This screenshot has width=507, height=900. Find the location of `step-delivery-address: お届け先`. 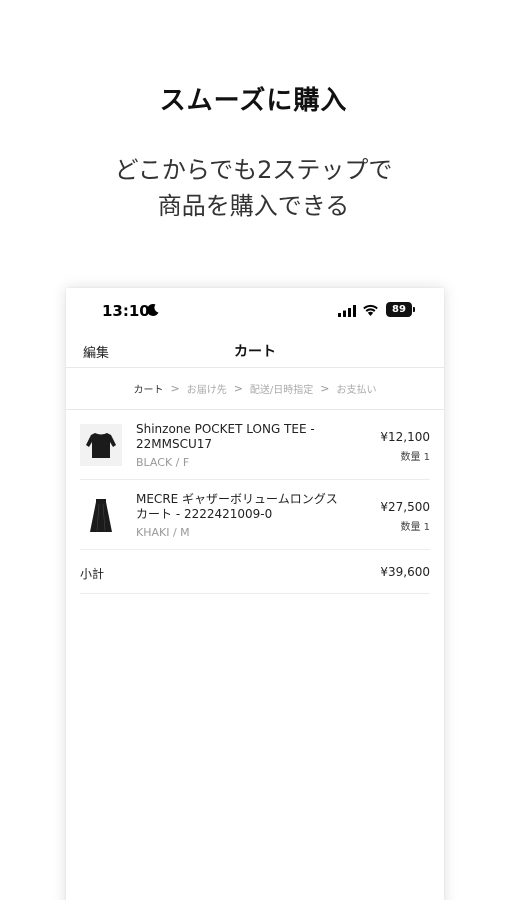

step-delivery-address: お届け先 is located at coordinates (206, 390).